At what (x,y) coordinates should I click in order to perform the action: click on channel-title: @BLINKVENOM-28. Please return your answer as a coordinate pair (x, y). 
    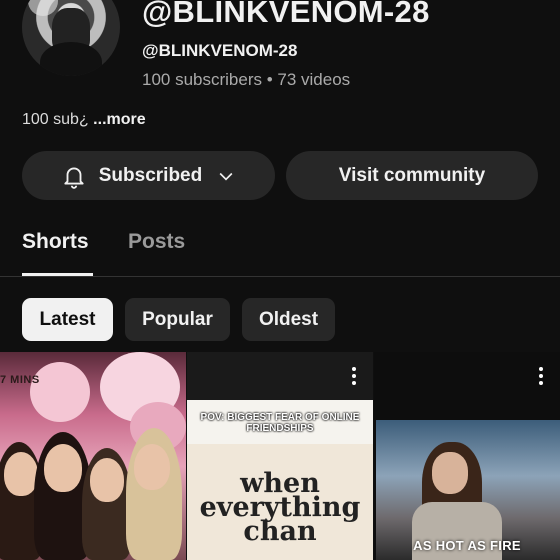
    Looking at the image, I should click on (286, 14).